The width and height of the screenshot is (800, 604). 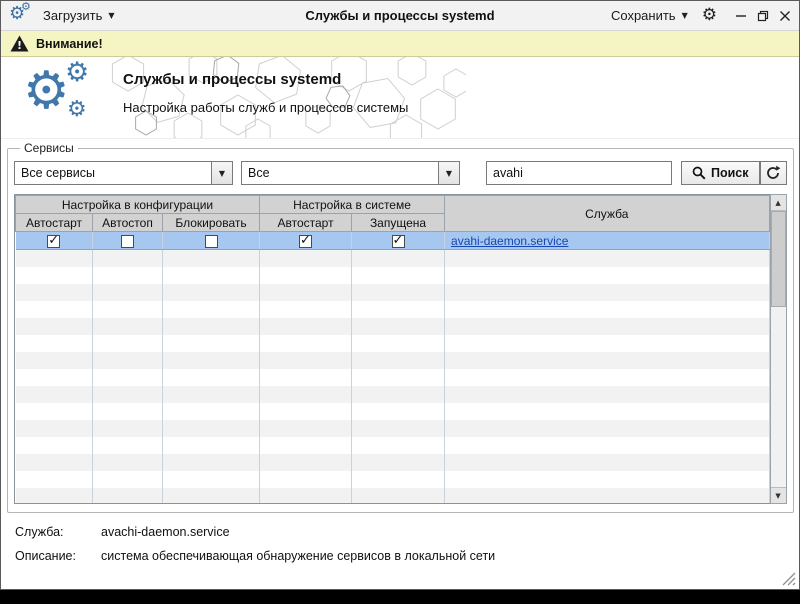 What do you see at coordinates (137, 204) in the screenshot?
I see `group-header-config: Настройка в конфигурации` at bounding box center [137, 204].